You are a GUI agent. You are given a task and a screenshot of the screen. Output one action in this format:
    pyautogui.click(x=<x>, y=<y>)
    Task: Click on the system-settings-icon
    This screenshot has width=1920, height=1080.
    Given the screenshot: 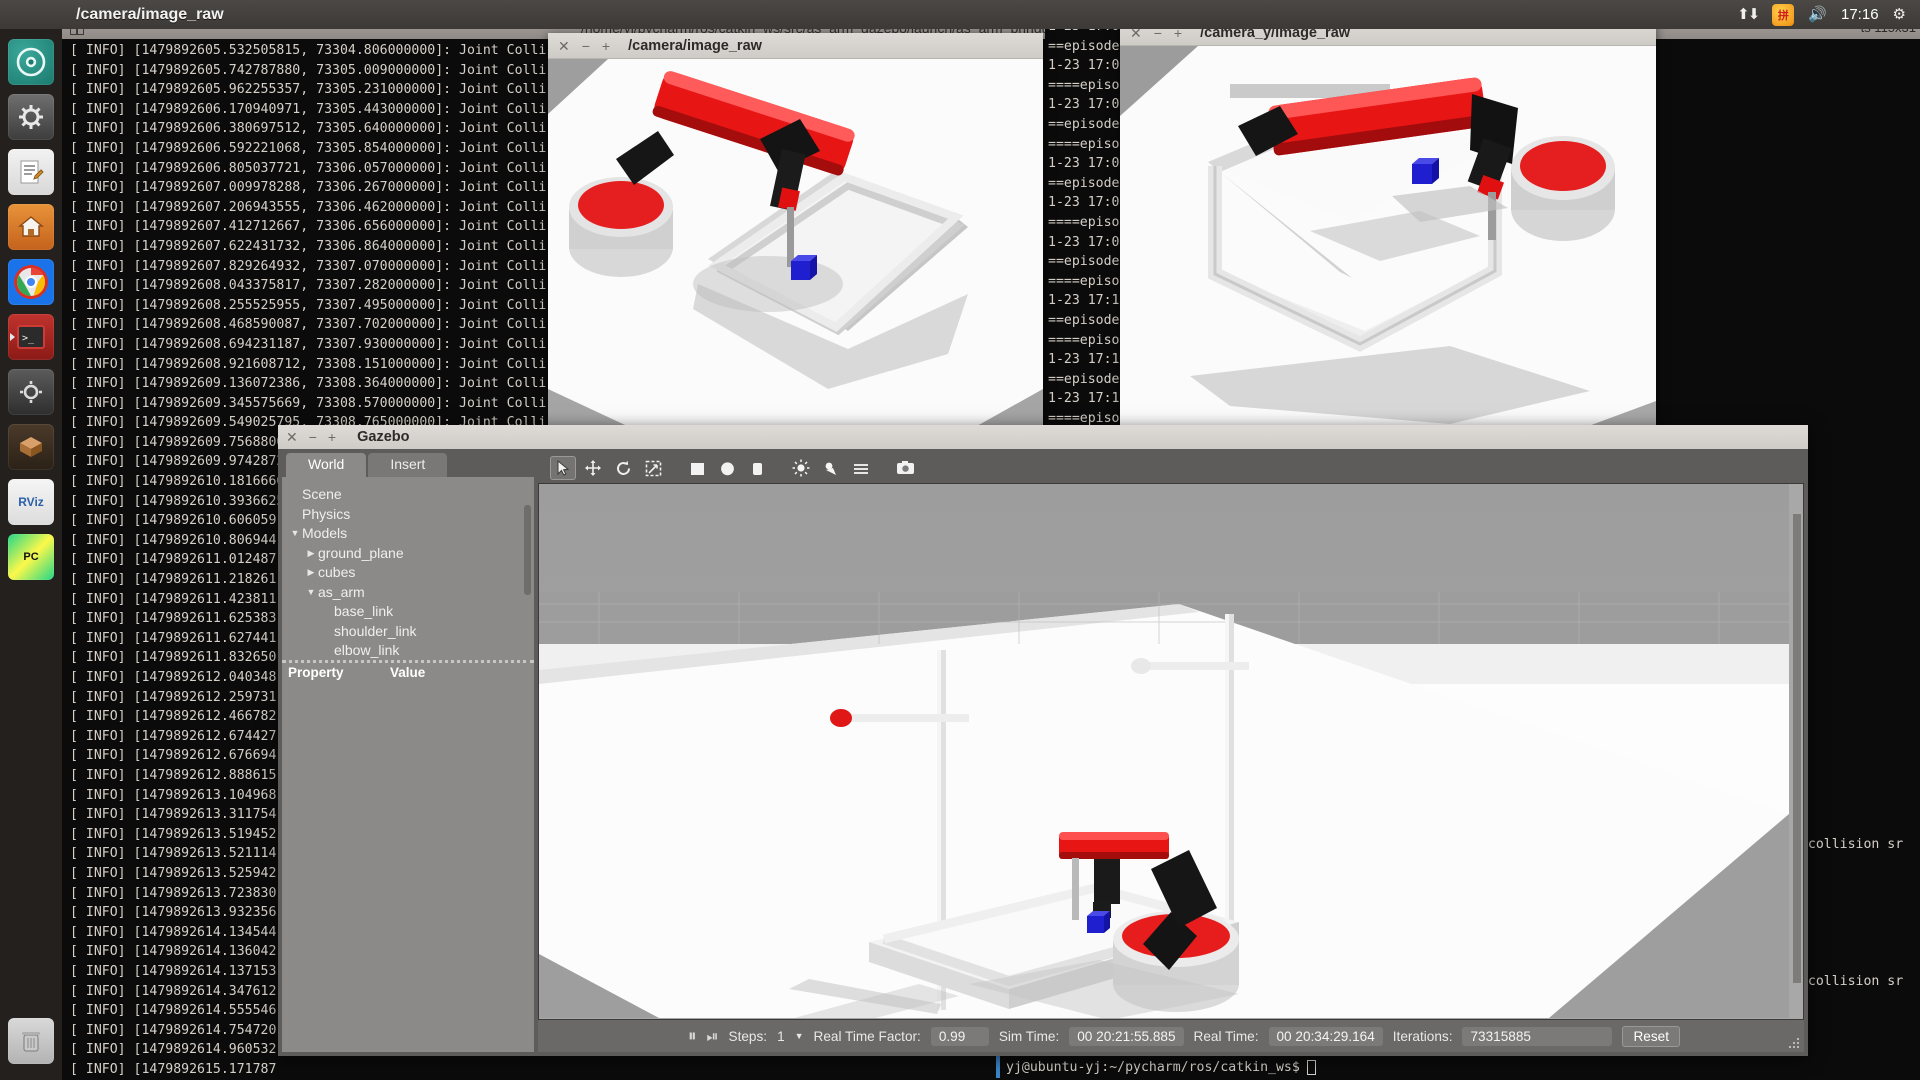 What is the action you would take?
    pyautogui.click(x=31, y=117)
    